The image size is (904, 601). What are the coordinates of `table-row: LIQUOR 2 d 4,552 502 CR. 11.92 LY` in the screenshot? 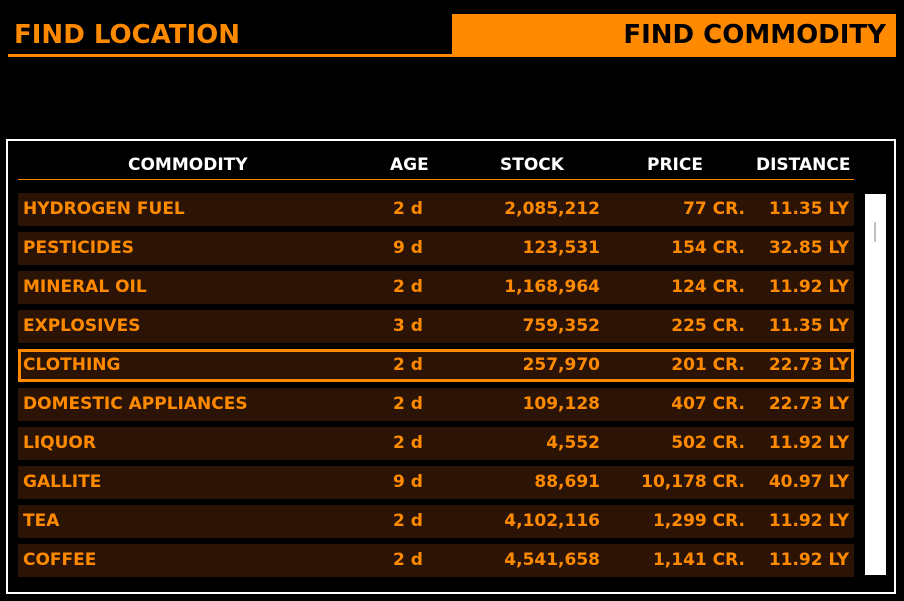 It's located at (436, 443).